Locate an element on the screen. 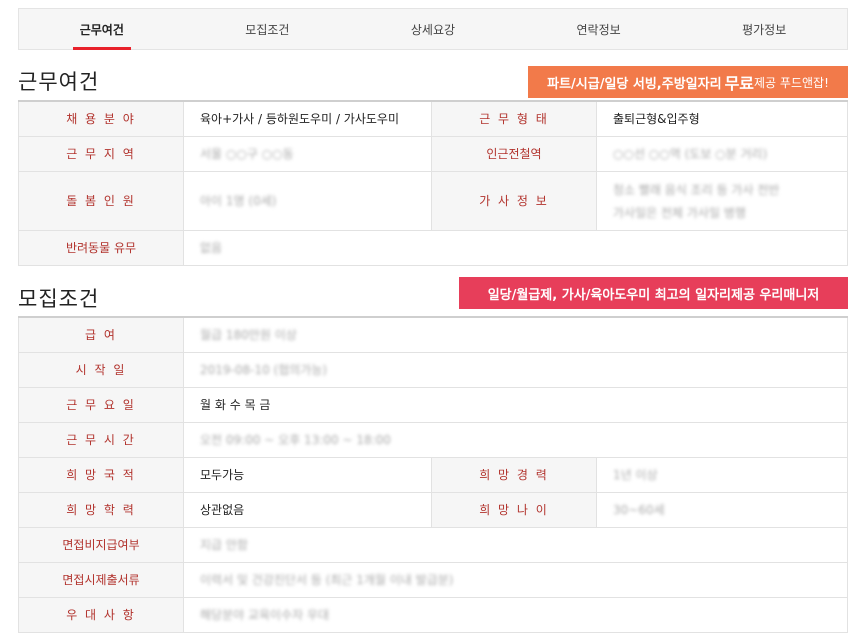 Image resolution: width=859 pixels, height=640 pixels. table-row: 우 대 사 항 해당분야 교육이수자 우대 is located at coordinates (433, 614).